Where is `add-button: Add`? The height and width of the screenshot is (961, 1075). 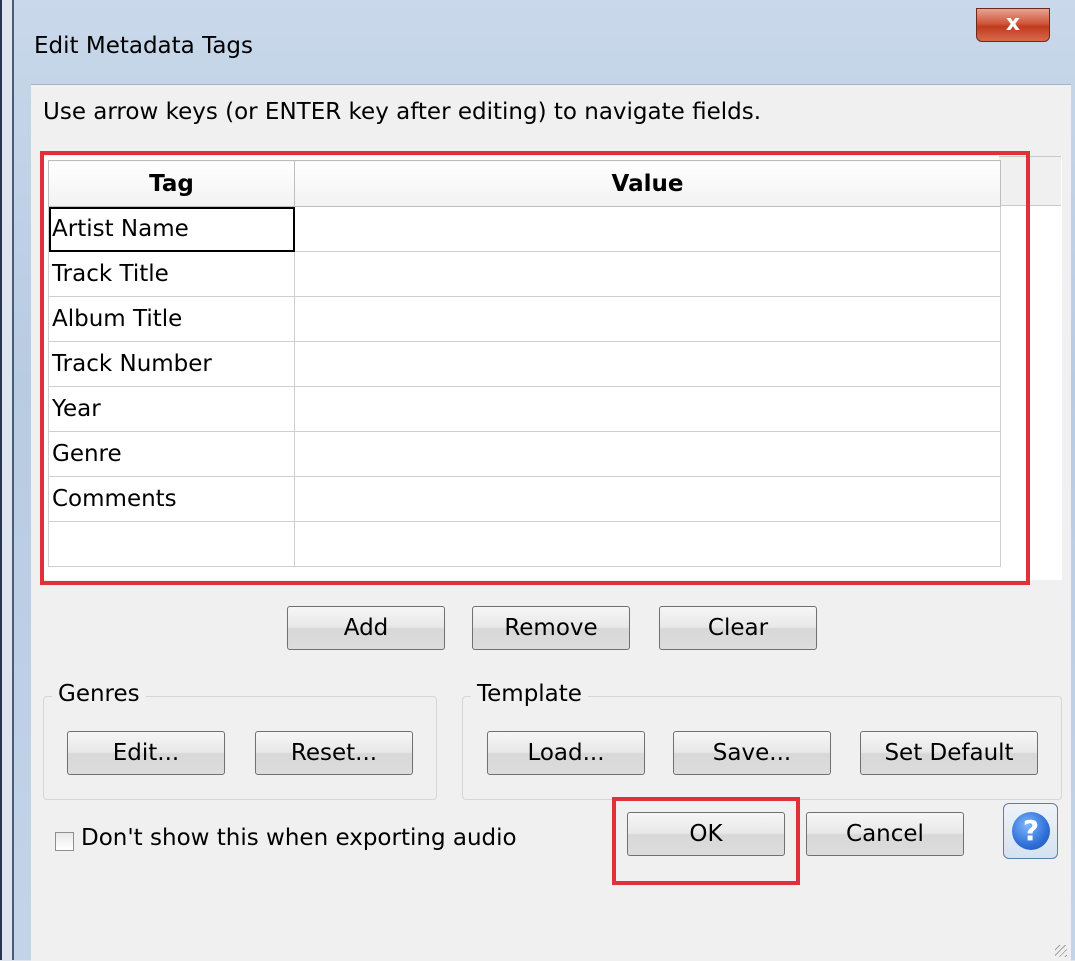 add-button: Add is located at coordinates (366, 628).